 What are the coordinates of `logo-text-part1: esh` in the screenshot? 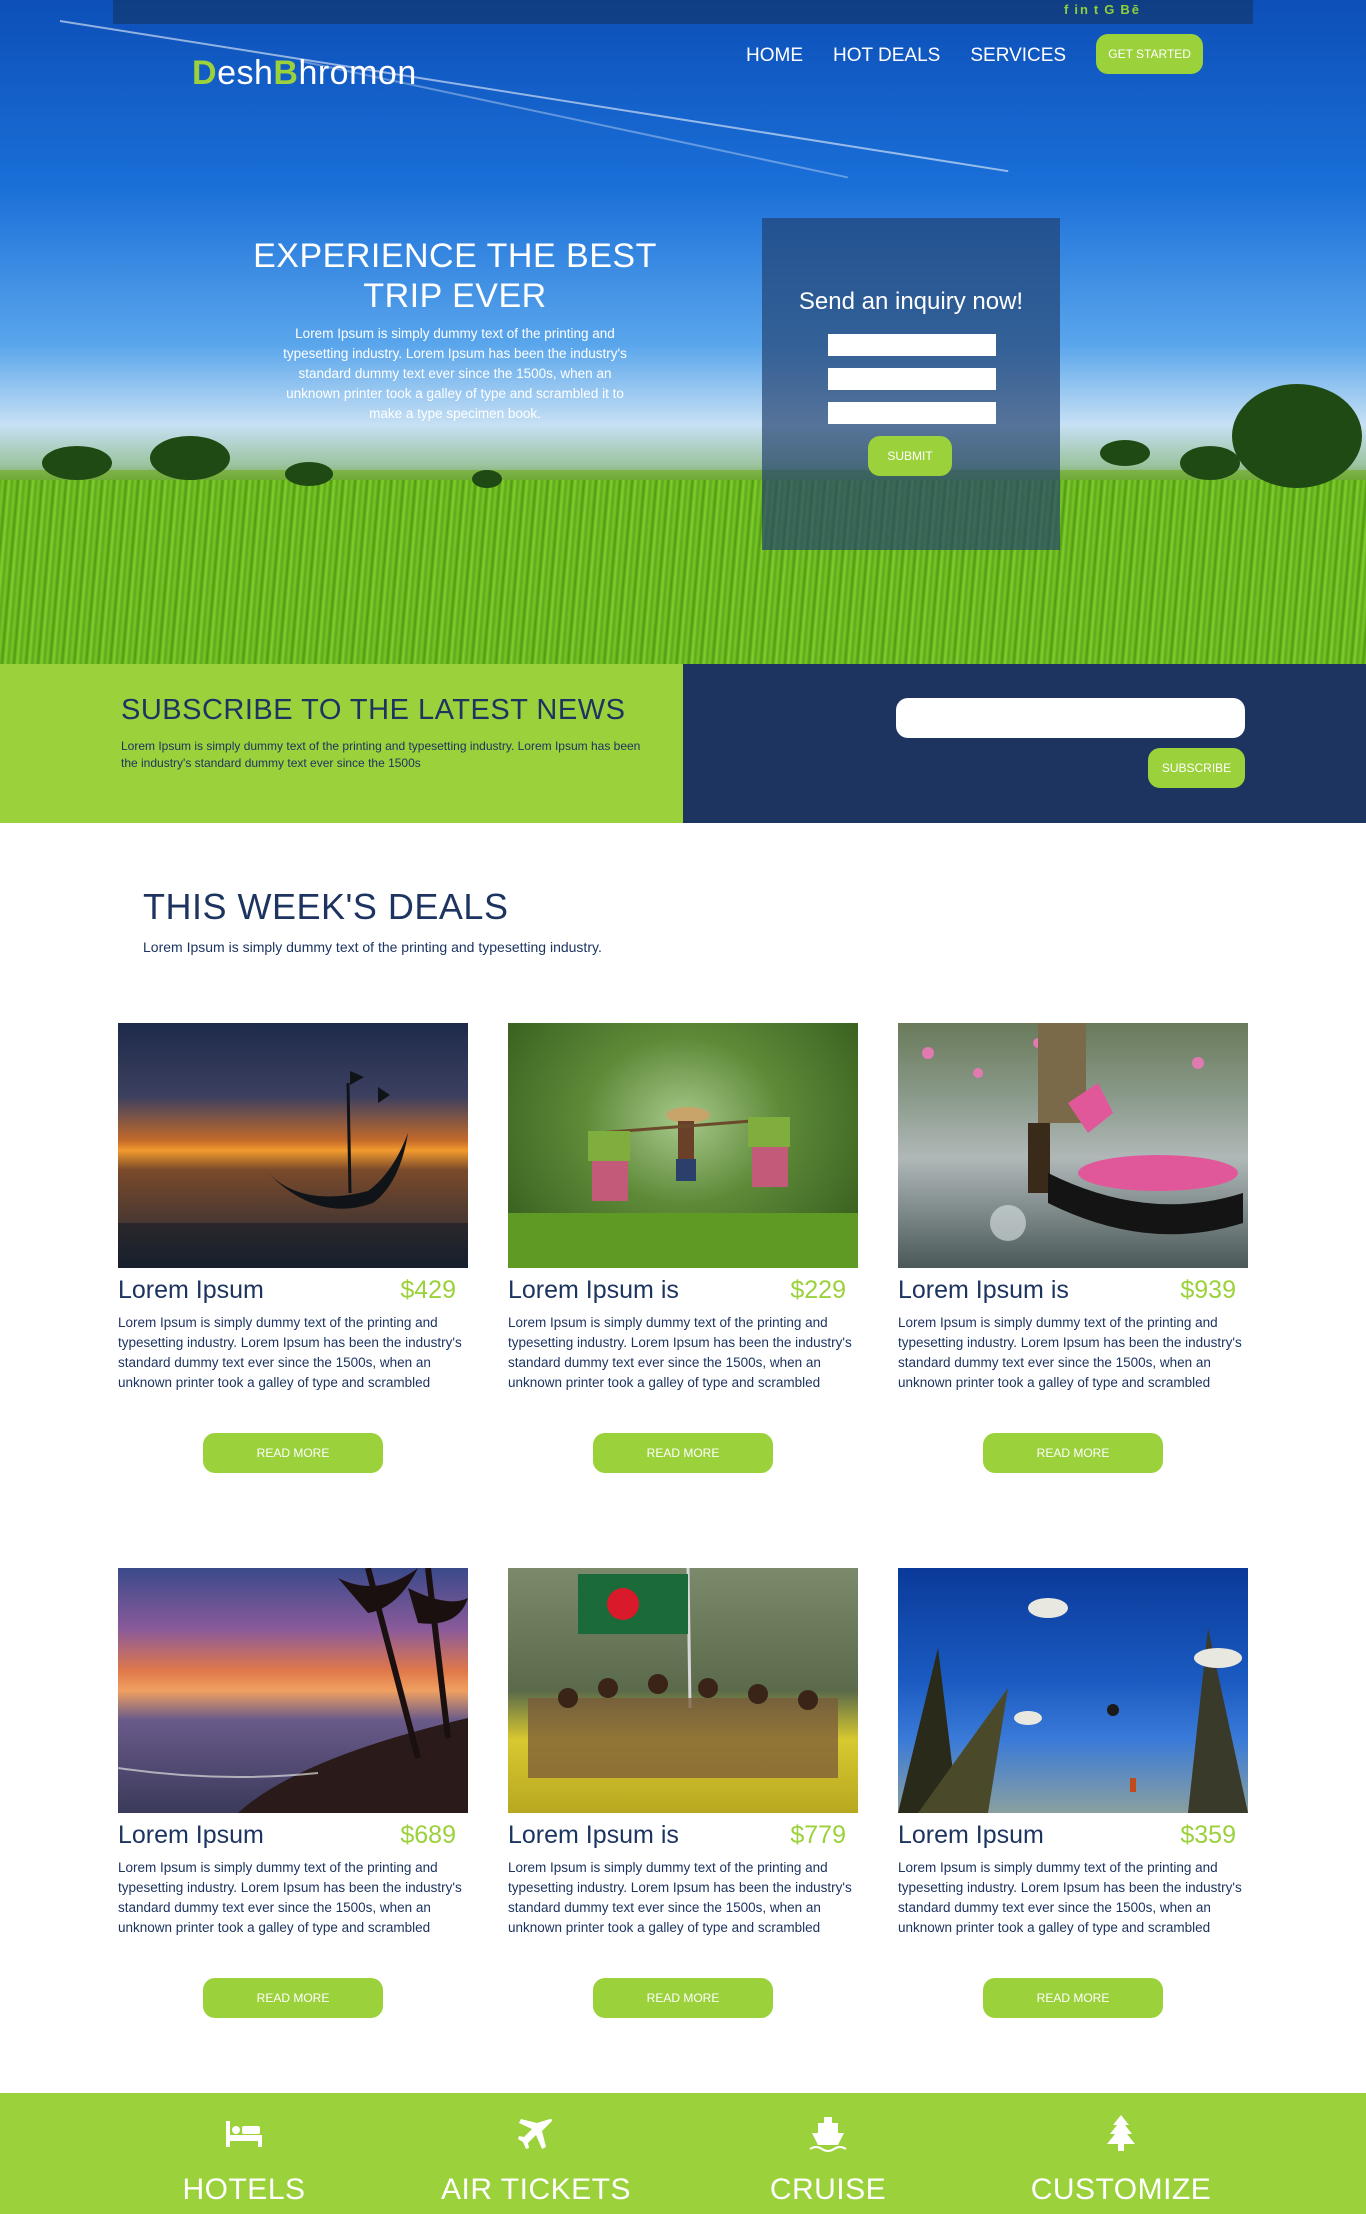 It's located at (245, 73).